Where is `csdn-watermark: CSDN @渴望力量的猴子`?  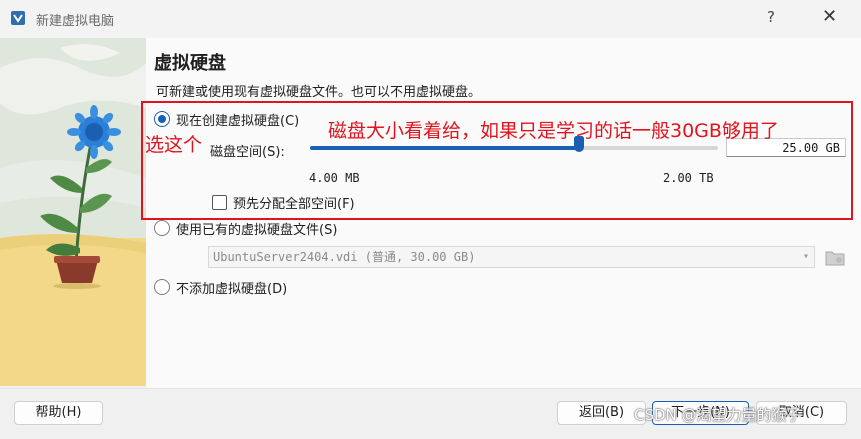
csdn-watermark: CSDN @渴望力量的猴子 is located at coordinates (718, 415).